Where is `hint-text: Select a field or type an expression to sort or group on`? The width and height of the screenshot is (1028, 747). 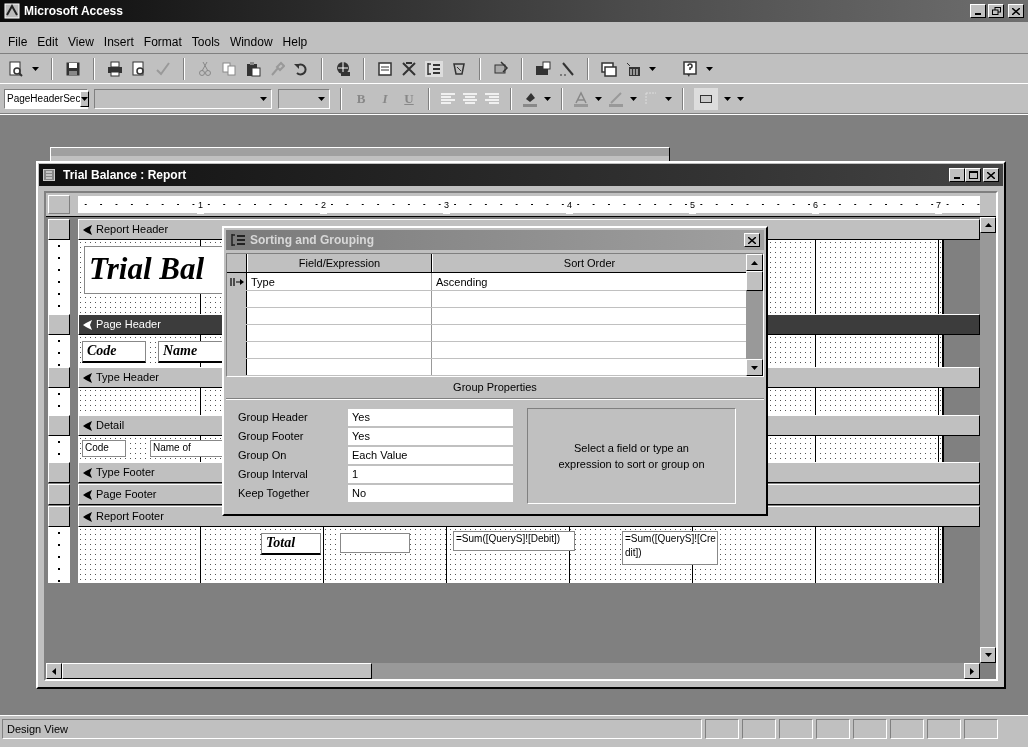 hint-text: Select a field or type an expression to sort or group on is located at coordinates (631, 456).